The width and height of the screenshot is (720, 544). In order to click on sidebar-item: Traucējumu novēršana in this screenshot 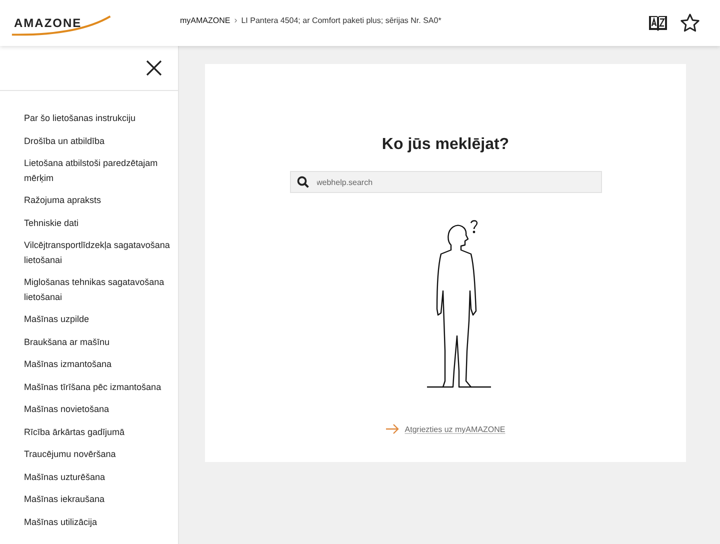, I will do `click(97, 454)`.